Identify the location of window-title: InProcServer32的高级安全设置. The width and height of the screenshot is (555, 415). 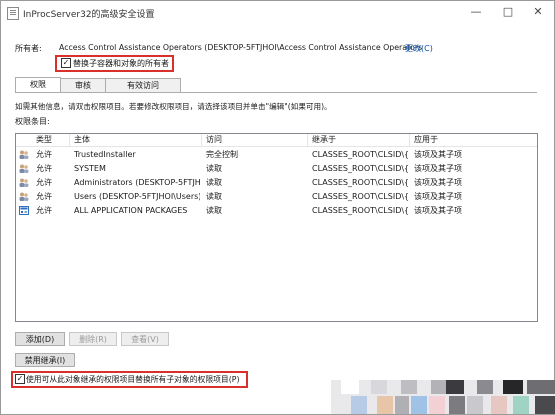
(89, 15).